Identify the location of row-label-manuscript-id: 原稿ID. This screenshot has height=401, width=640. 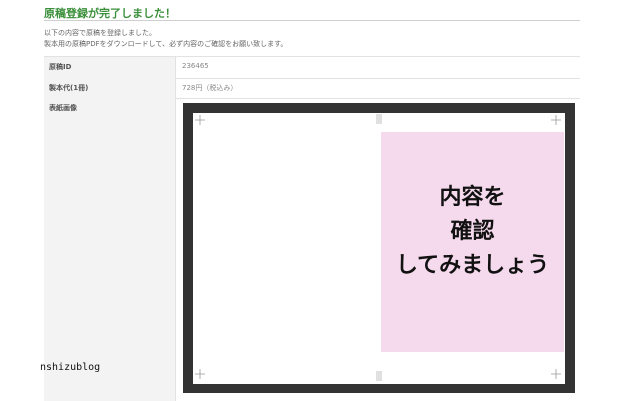
(110, 67).